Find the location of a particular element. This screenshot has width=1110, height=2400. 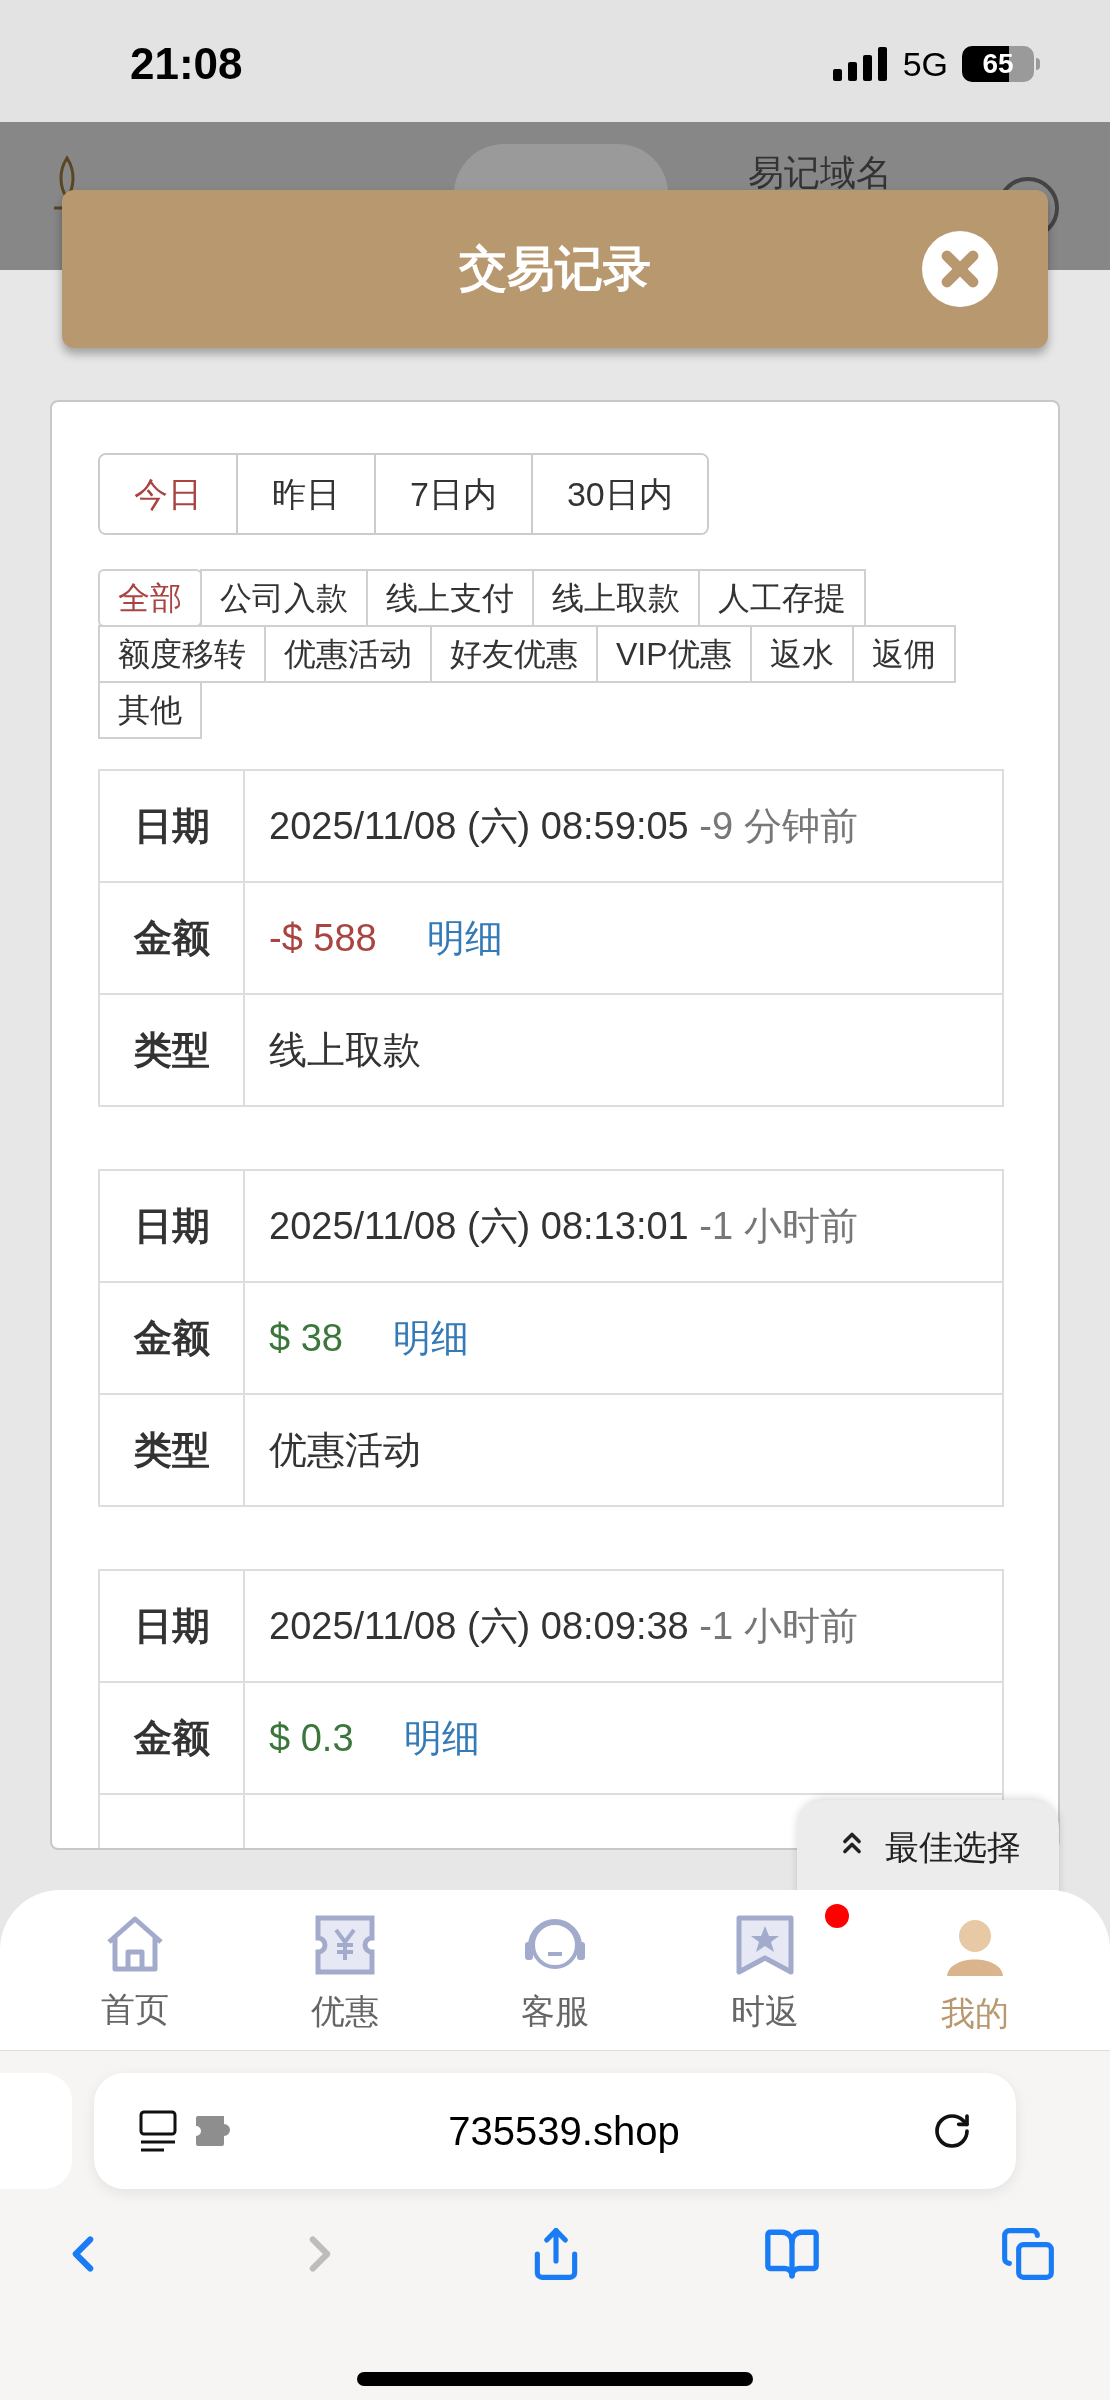

time-ago: -9 分钟前 is located at coordinates (778, 825).